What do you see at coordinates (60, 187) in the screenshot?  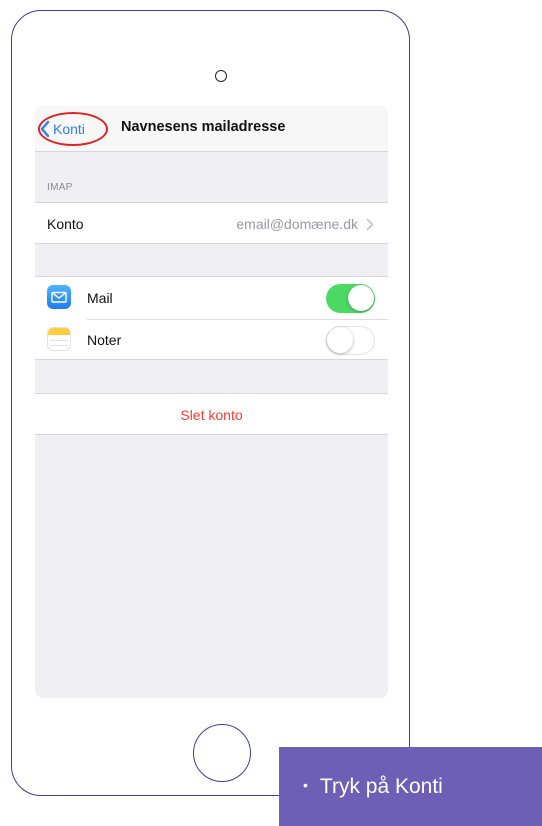 I see `section-header-imap: IMAP` at bounding box center [60, 187].